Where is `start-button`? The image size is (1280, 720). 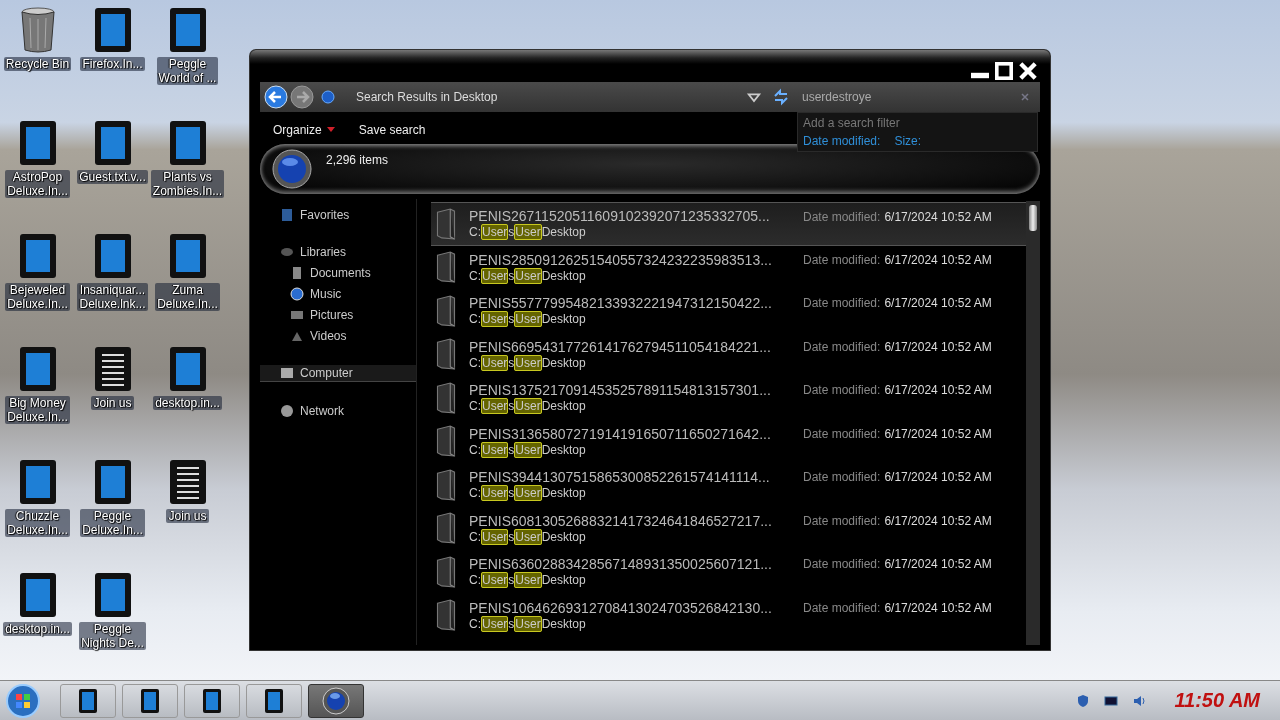
start-button is located at coordinates (23, 700).